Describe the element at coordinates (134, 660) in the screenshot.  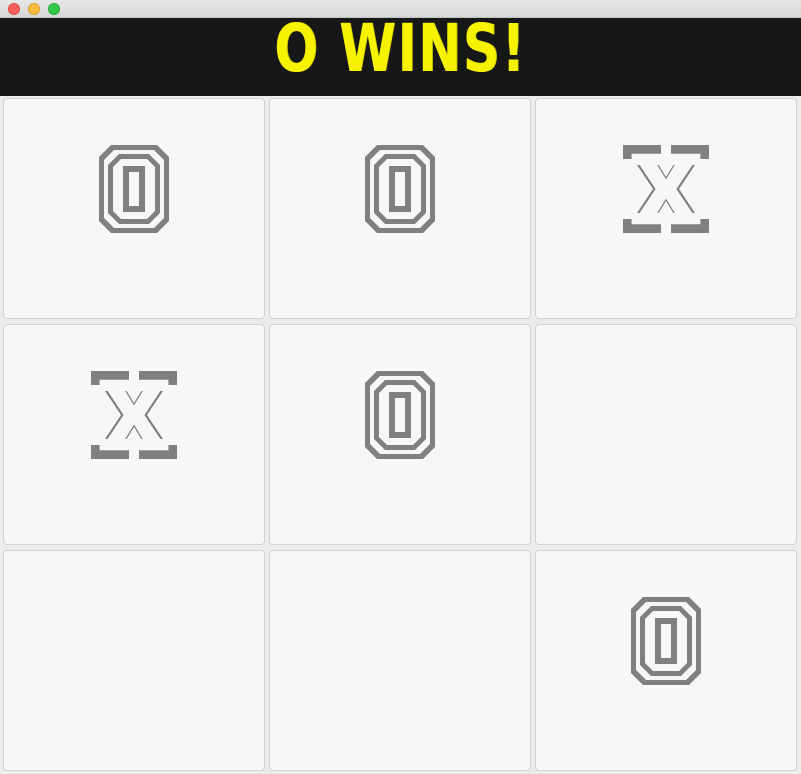
I see `board-cell-r3-c1` at that location.